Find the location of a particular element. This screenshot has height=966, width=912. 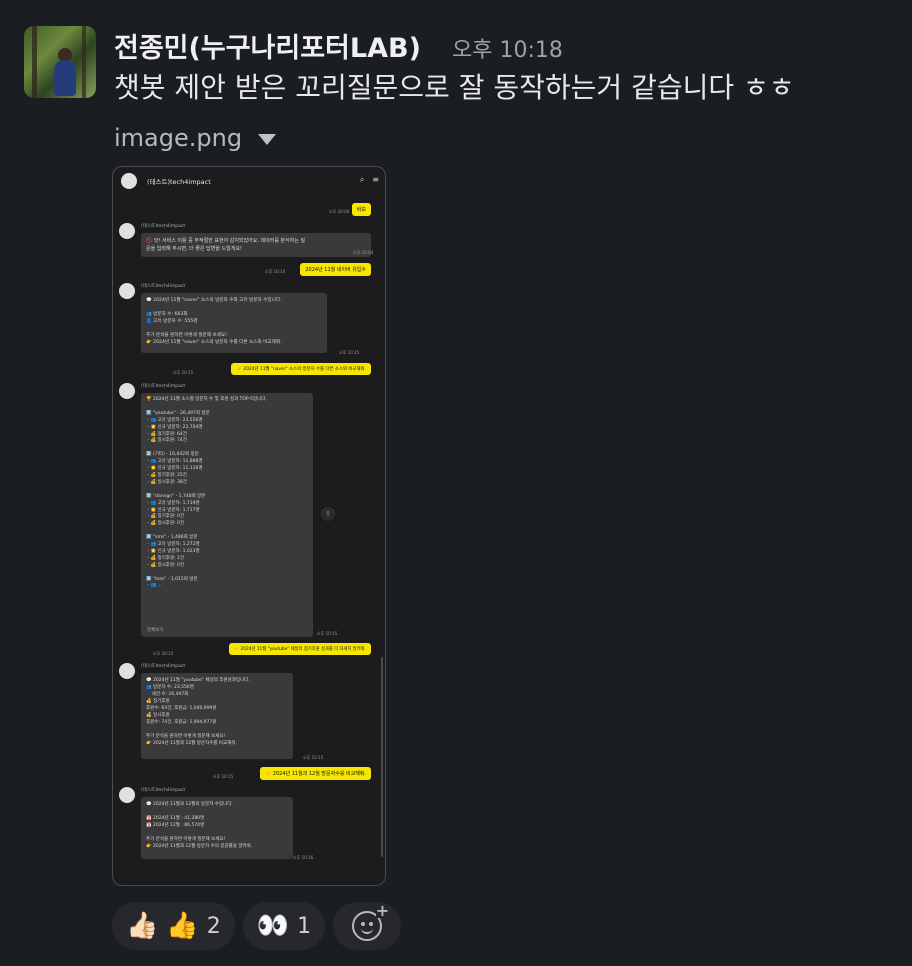

chat-topbar-icons: ⌕ ≡ is located at coordinates (369, 180).